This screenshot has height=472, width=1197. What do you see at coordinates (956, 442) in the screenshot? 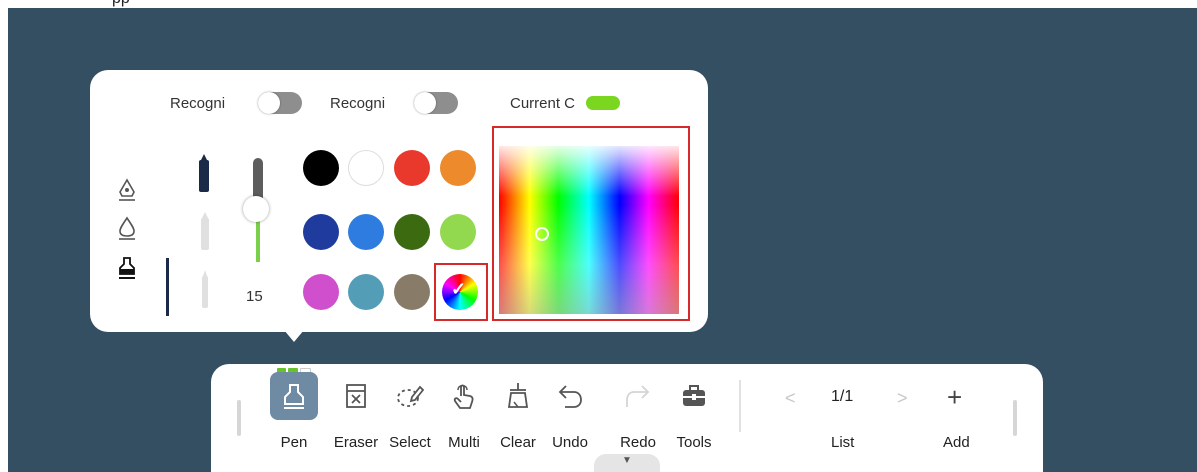
I see `add-page-button: Add` at bounding box center [956, 442].